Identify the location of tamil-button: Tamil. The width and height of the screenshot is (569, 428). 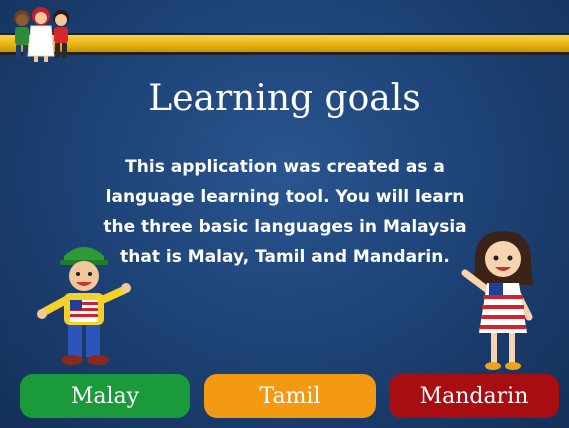
(290, 396).